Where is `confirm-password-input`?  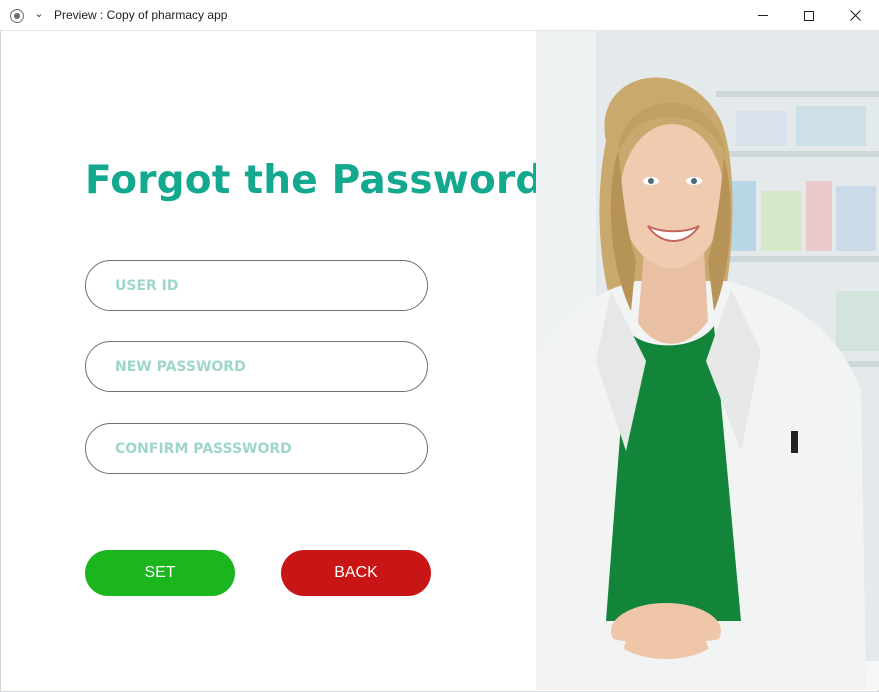
confirm-password-input is located at coordinates (256, 448).